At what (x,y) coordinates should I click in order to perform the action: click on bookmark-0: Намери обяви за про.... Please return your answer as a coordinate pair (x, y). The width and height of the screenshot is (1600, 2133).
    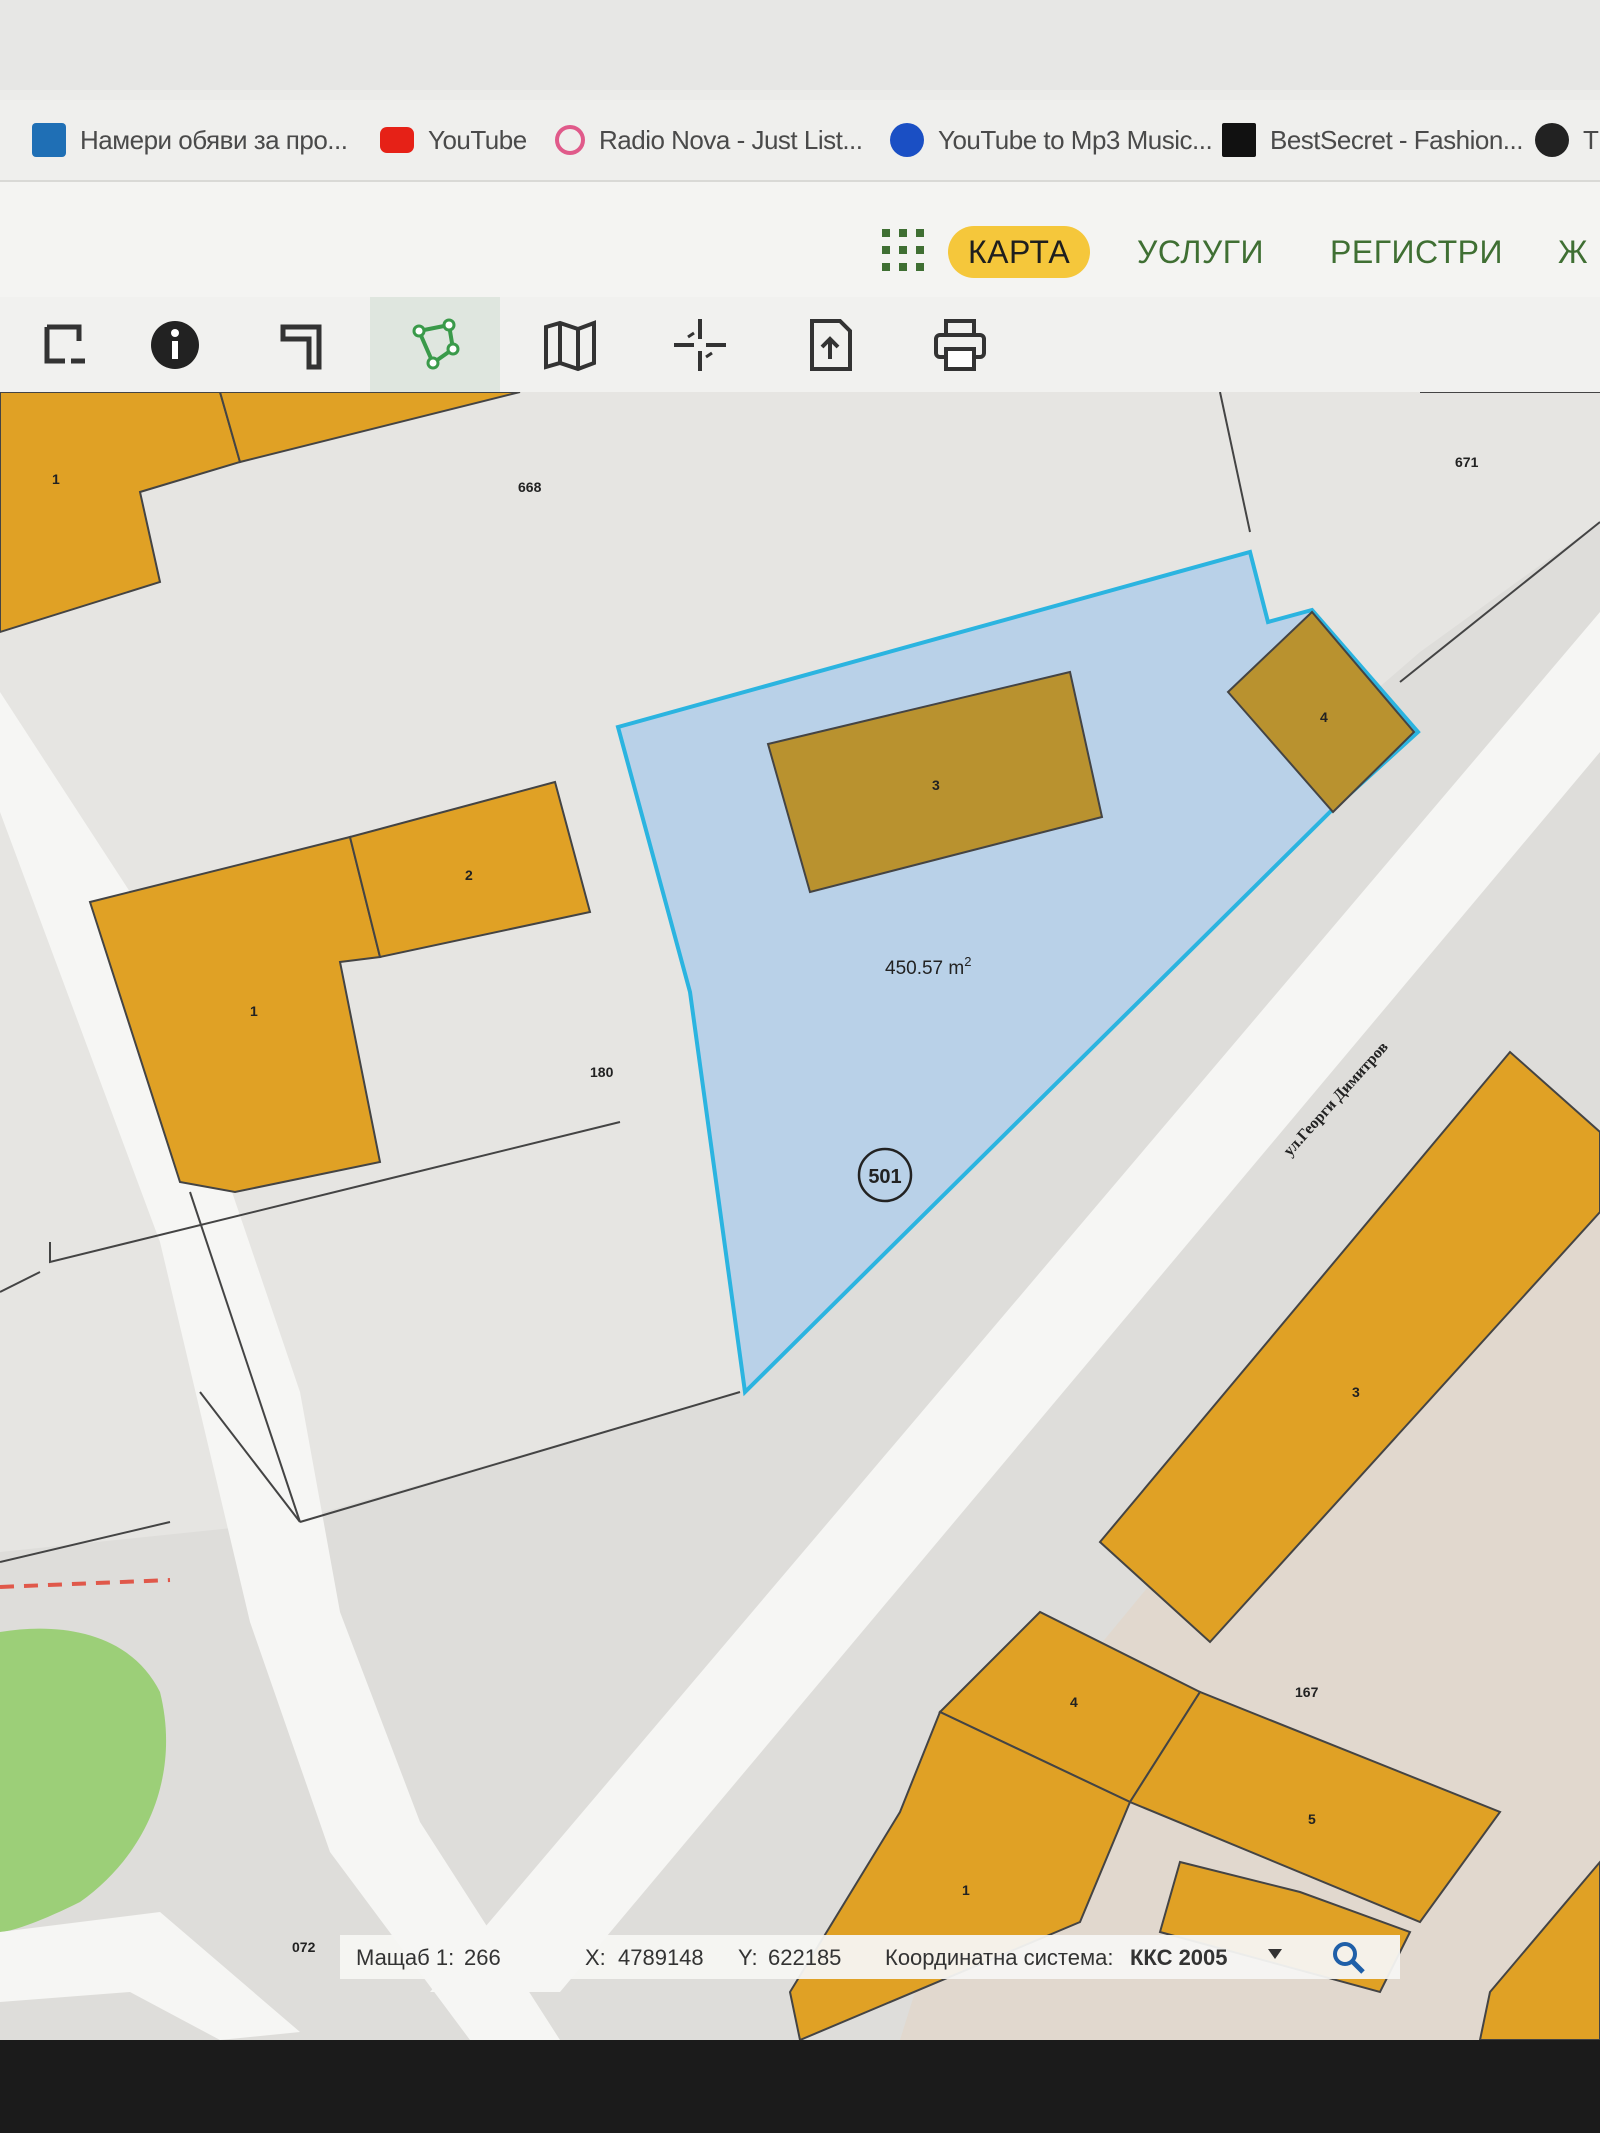
    Looking at the image, I should click on (190, 140).